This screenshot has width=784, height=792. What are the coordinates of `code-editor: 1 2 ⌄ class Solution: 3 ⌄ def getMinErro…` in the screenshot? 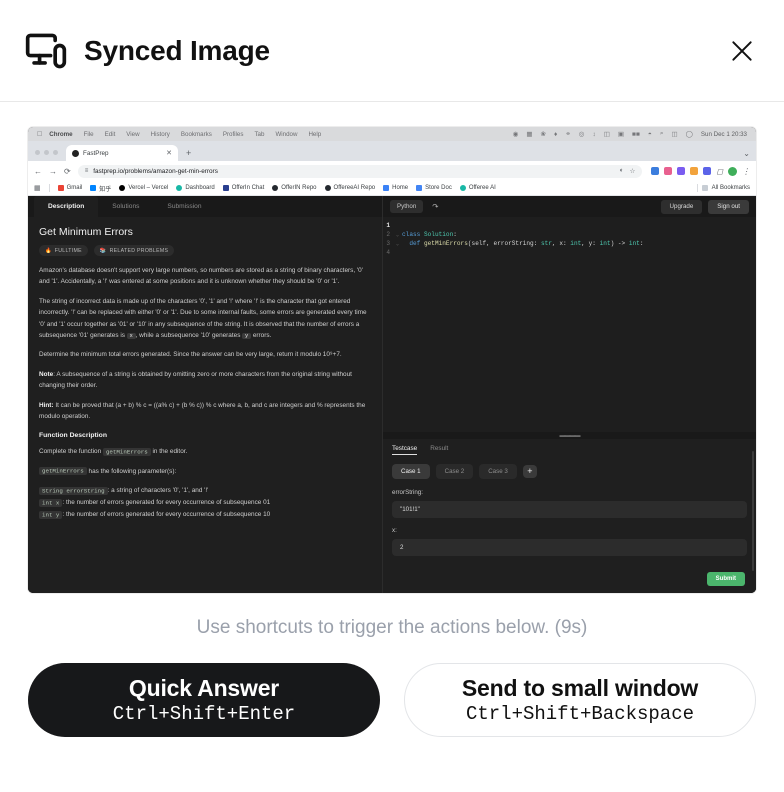 It's located at (569, 324).